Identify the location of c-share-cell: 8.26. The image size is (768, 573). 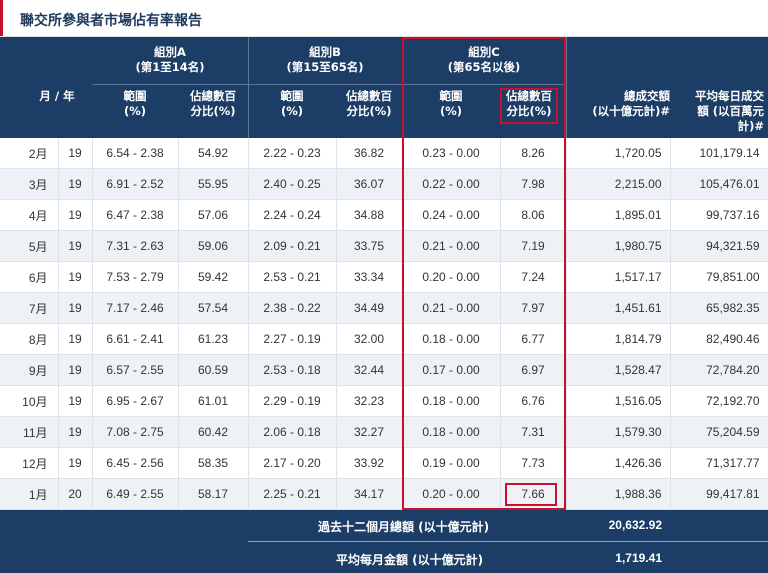
(533, 153).